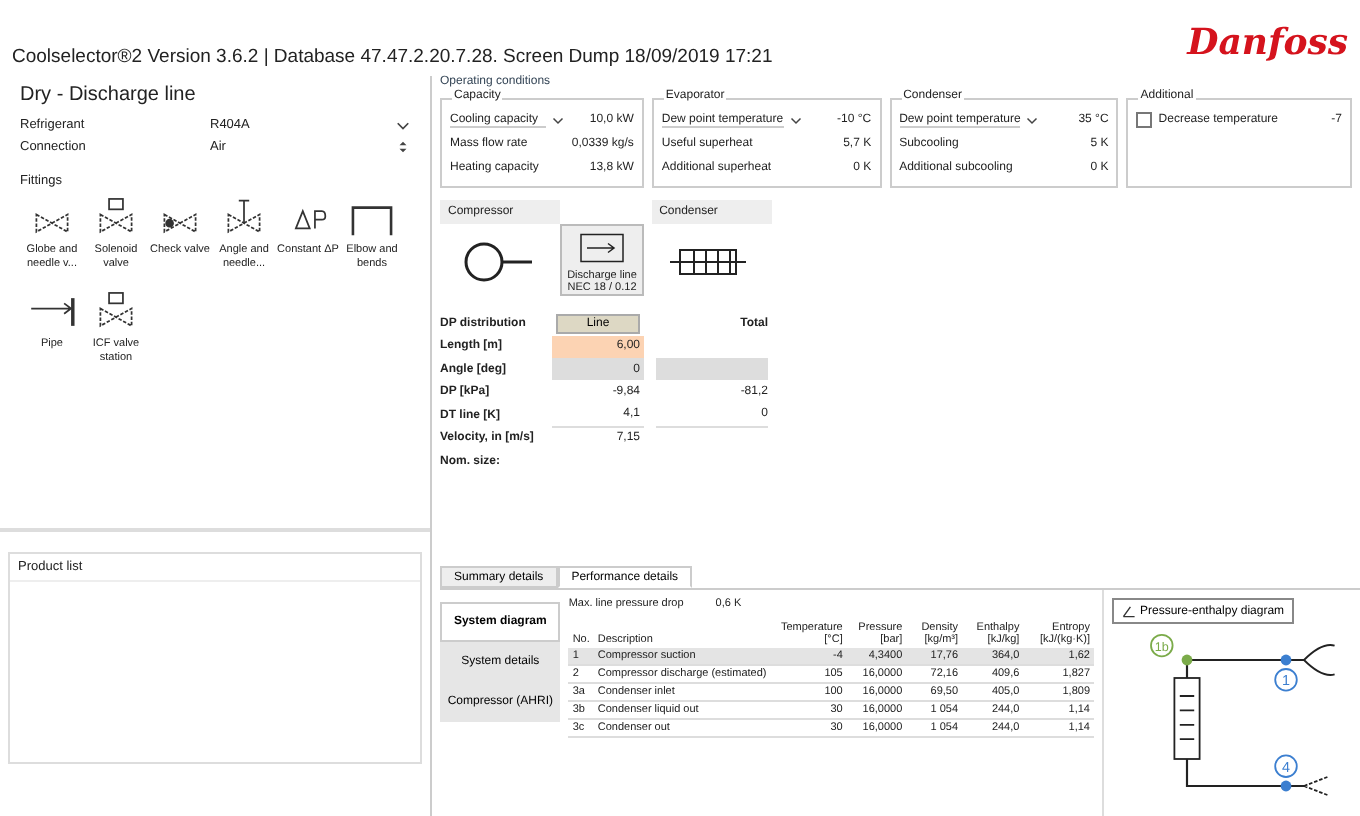  What do you see at coordinates (109, 95) in the screenshot?
I see `line-title: Dry - Discharge line` at bounding box center [109, 95].